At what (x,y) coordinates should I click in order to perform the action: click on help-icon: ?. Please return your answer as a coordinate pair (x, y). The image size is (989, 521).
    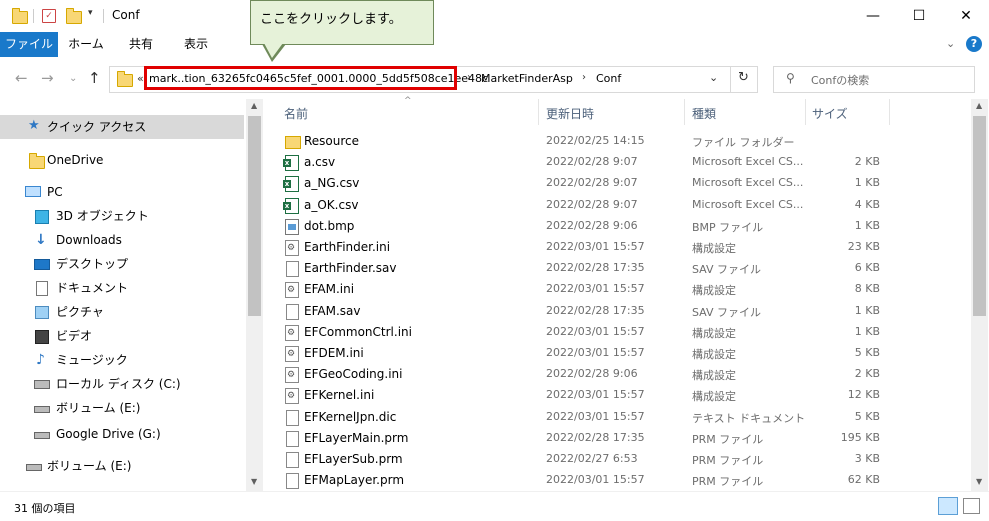
    Looking at the image, I should click on (974, 44).